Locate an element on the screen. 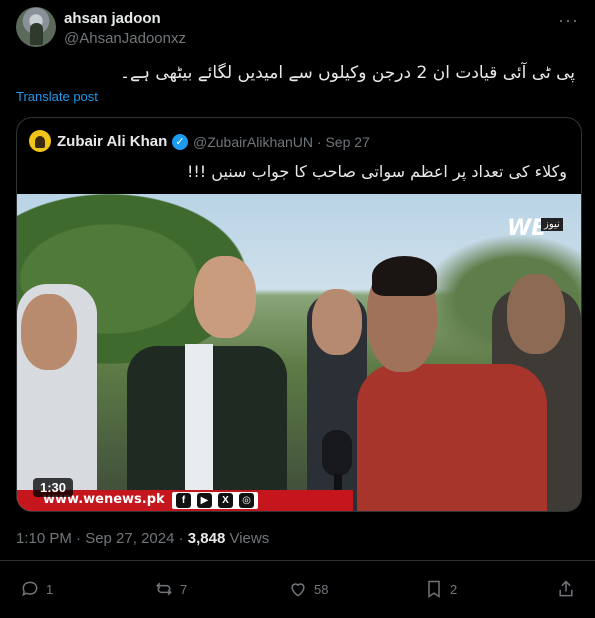  quoted-handle-date: @ZubairAlikhanUN · Sep 27 is located at coordinates (281, 142).